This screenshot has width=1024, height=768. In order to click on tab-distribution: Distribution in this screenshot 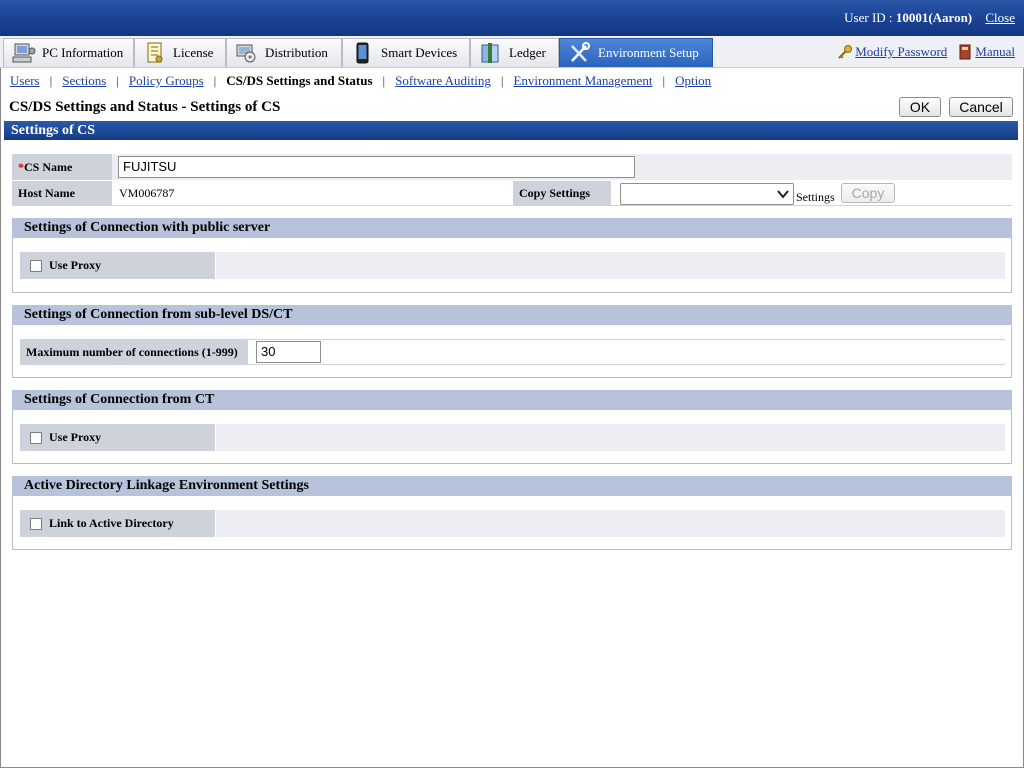, I will do `click(284, 52)`.